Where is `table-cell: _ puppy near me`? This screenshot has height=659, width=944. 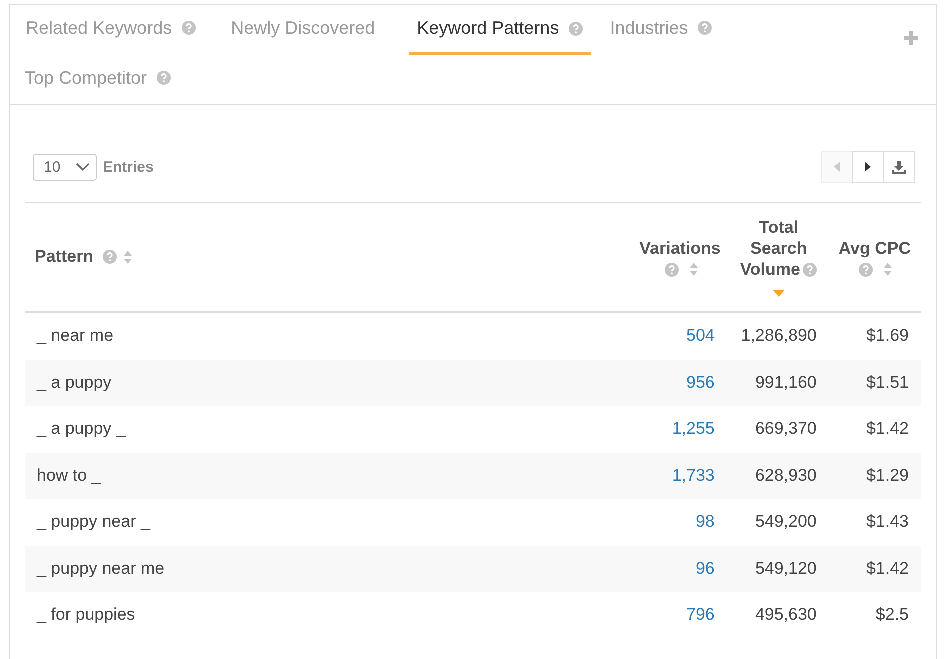
table-cell: _ puppy near me is located at coordinates (101, 568).